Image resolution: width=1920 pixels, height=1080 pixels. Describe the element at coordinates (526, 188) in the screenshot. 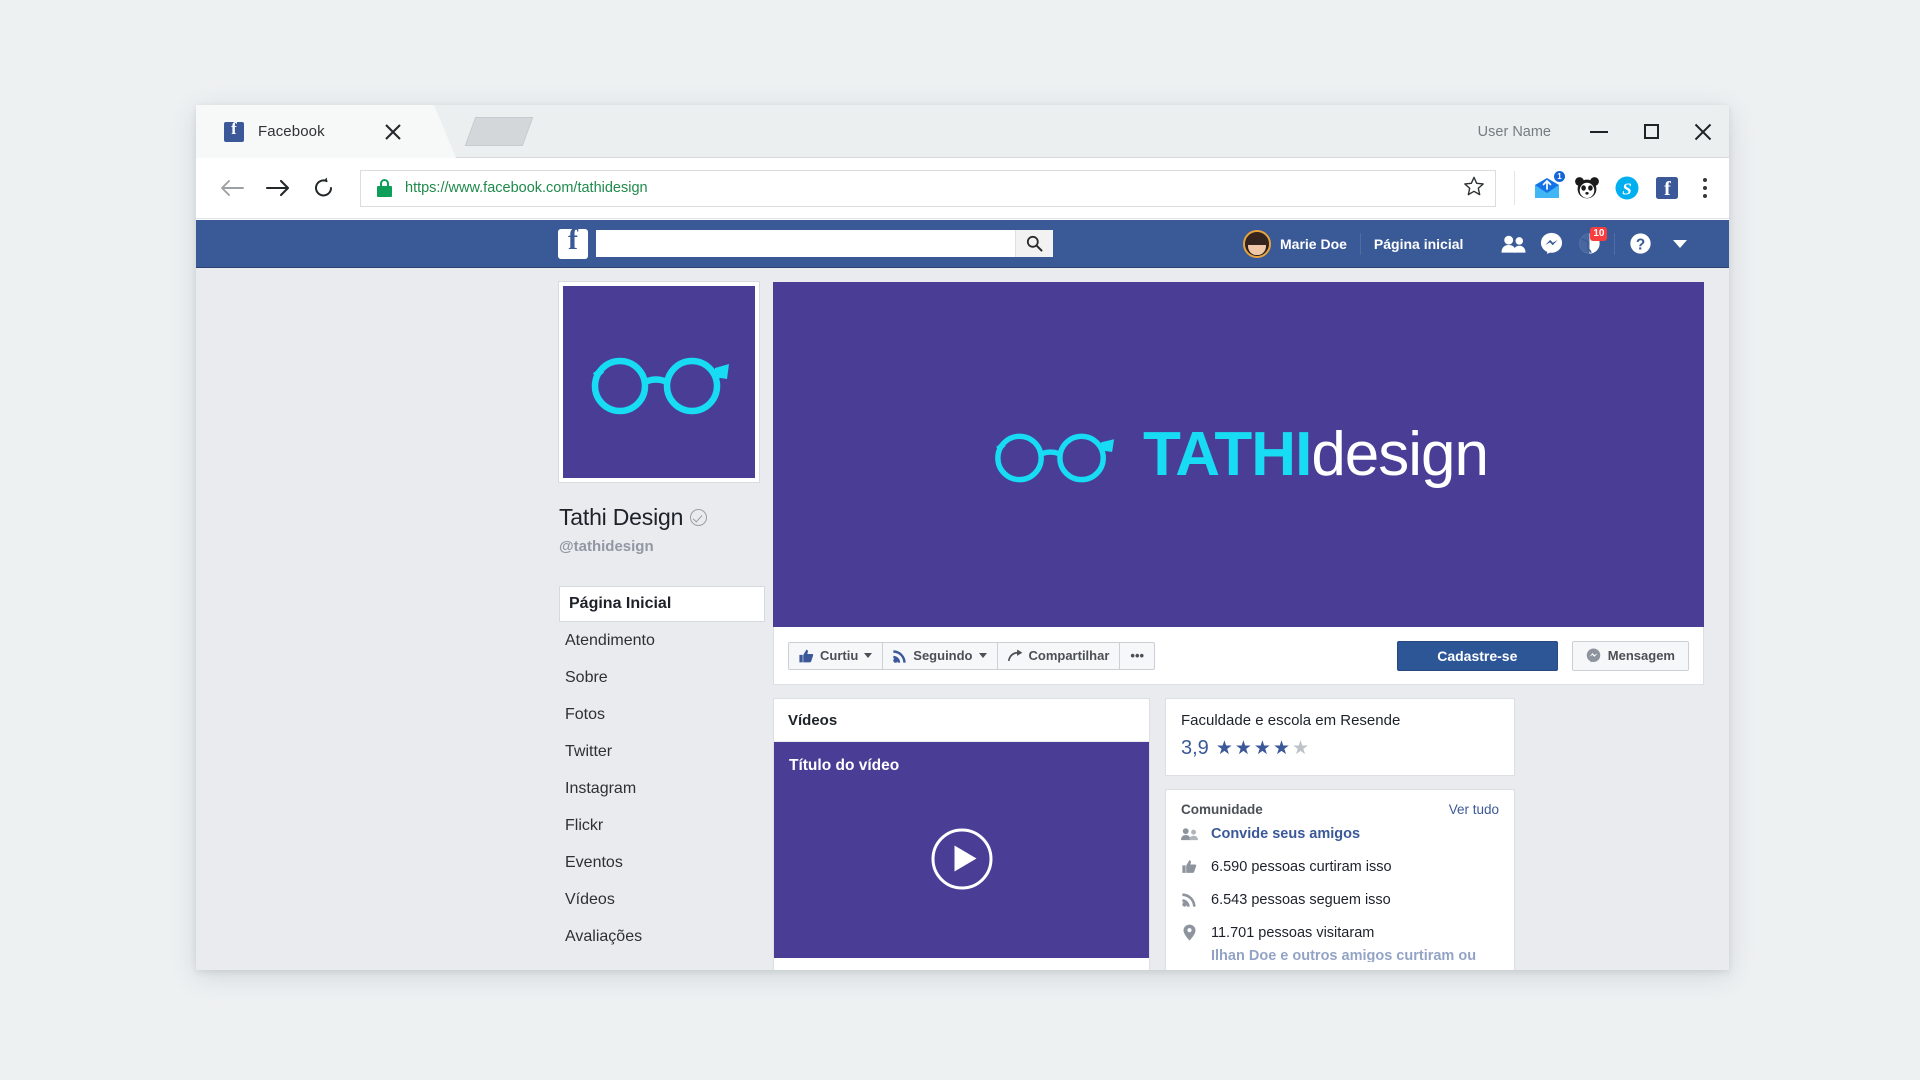

I see `url-text: https://www.facebook.com/tathidesign` at that location.